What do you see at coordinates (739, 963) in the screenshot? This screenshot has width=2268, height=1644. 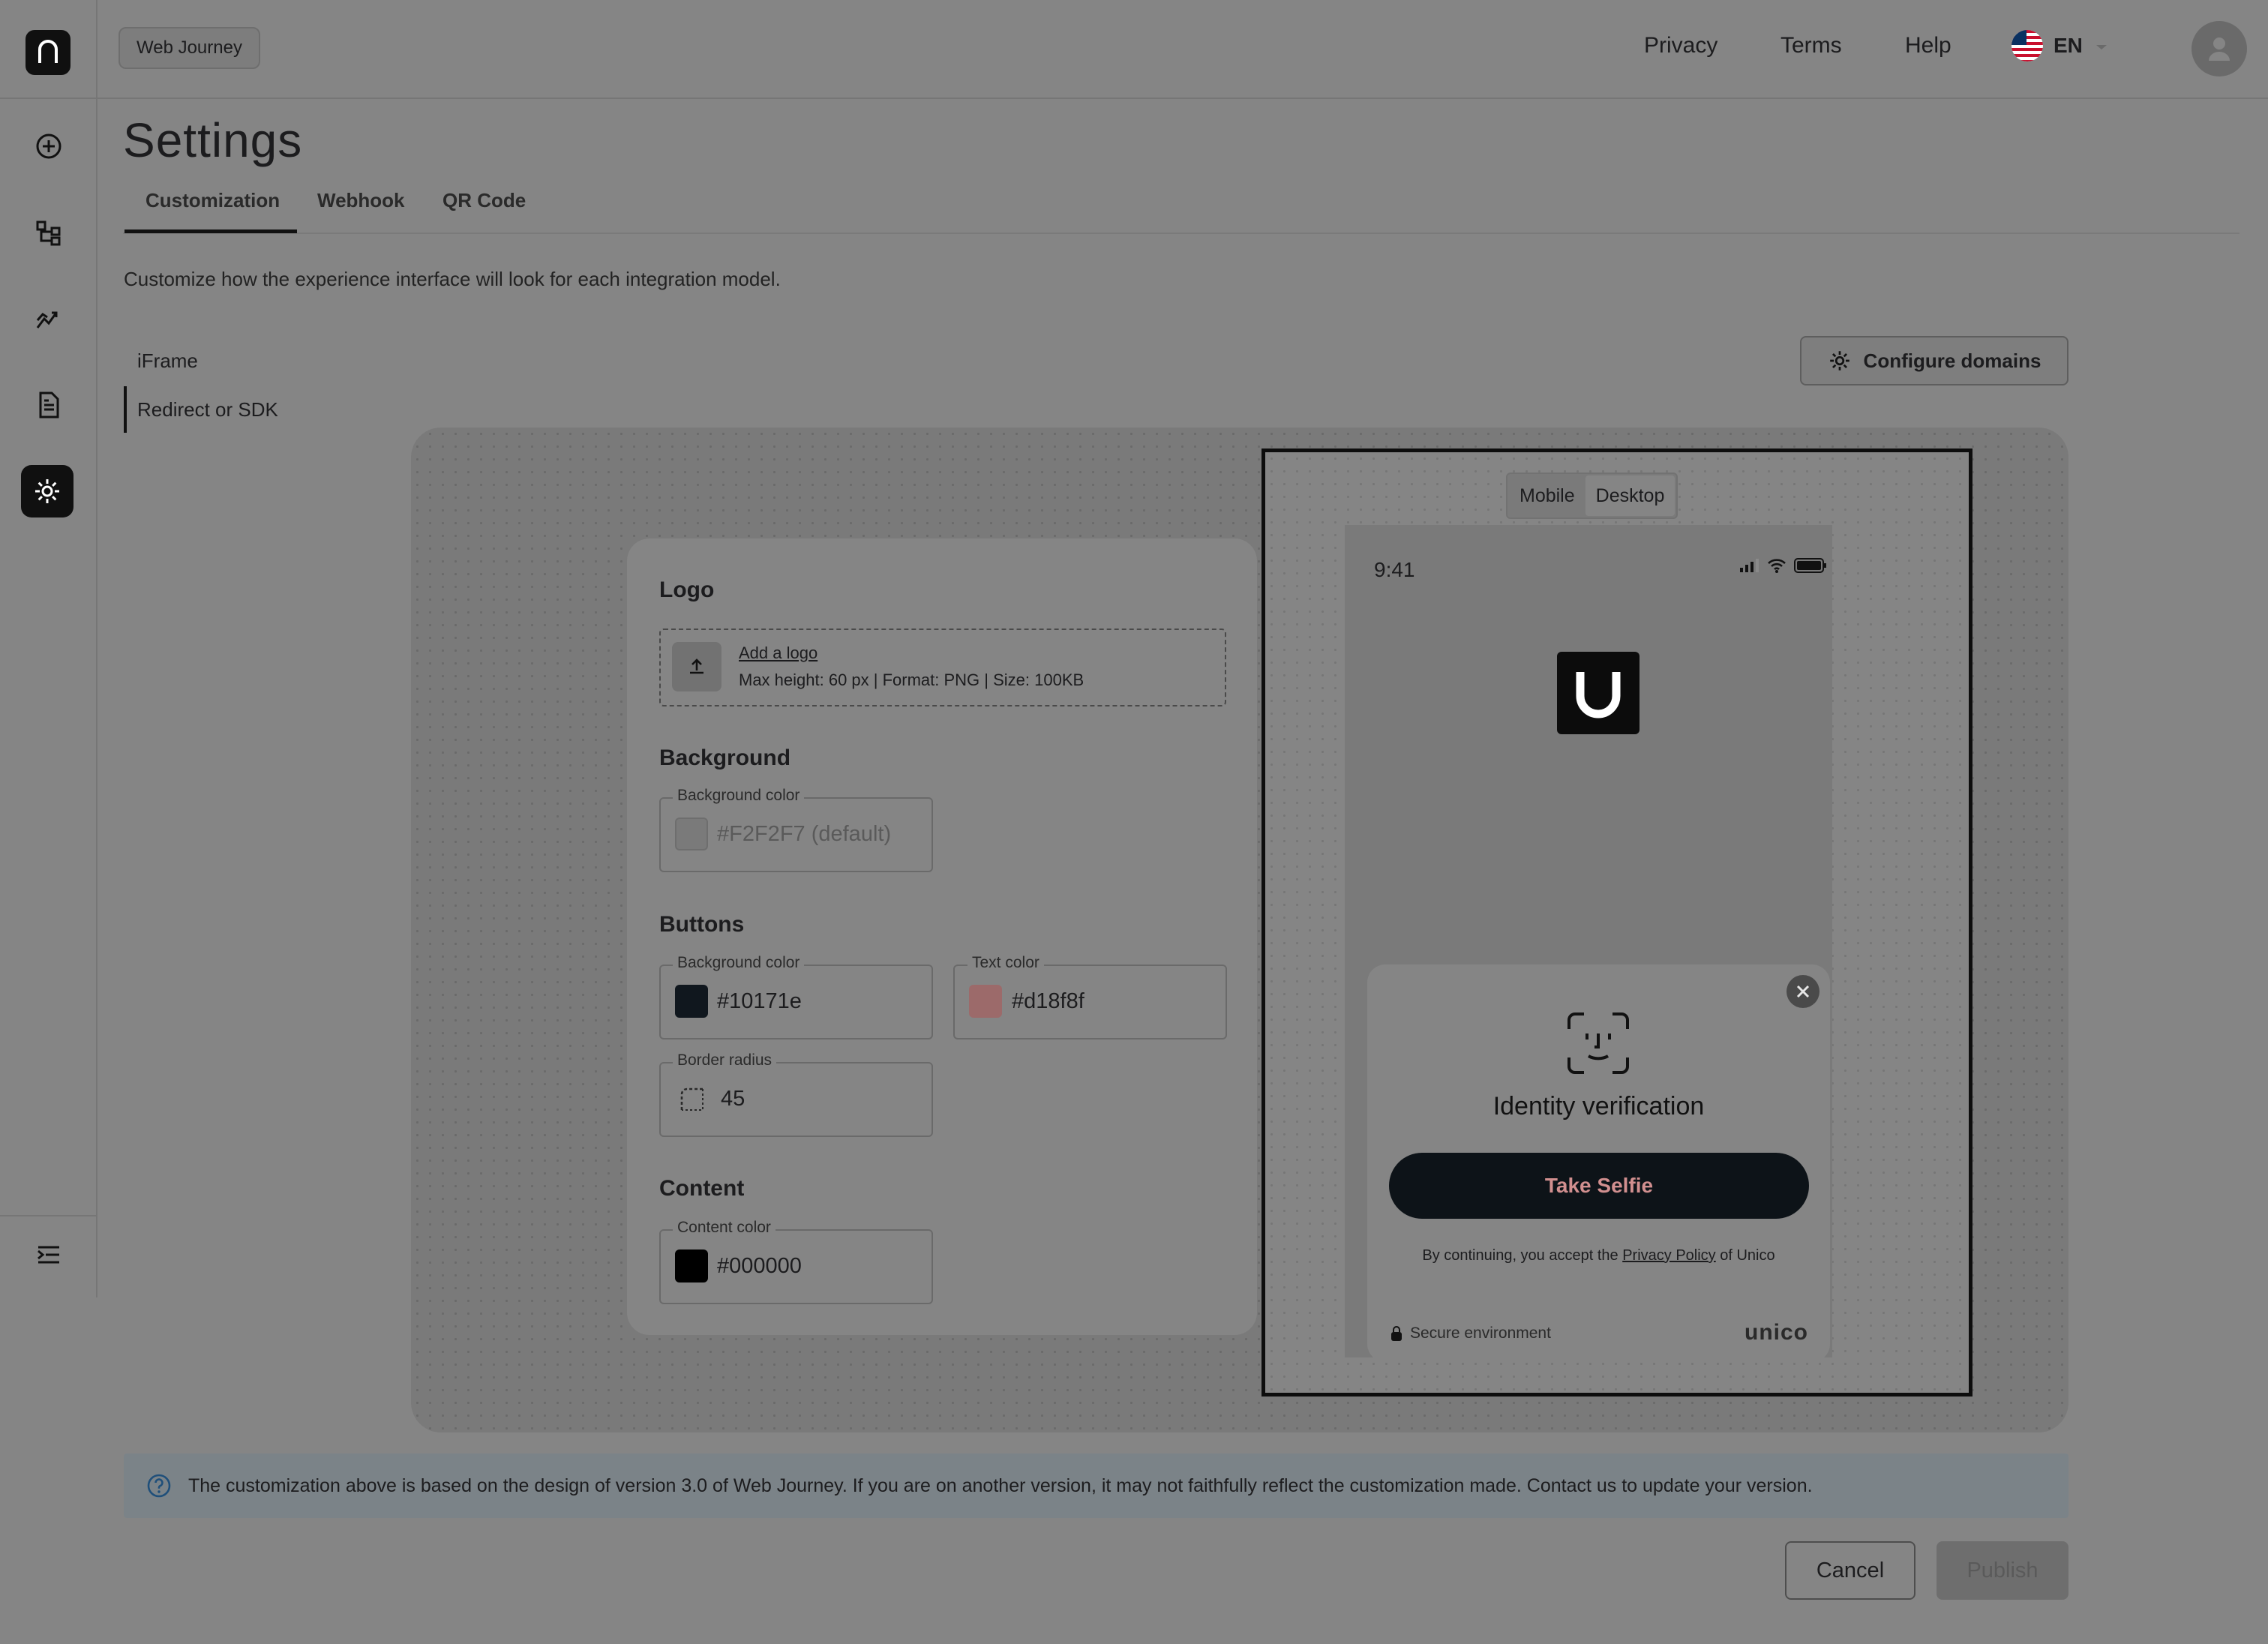 I see `button-background-color-label: Background color` at bounding box center [739, 963].